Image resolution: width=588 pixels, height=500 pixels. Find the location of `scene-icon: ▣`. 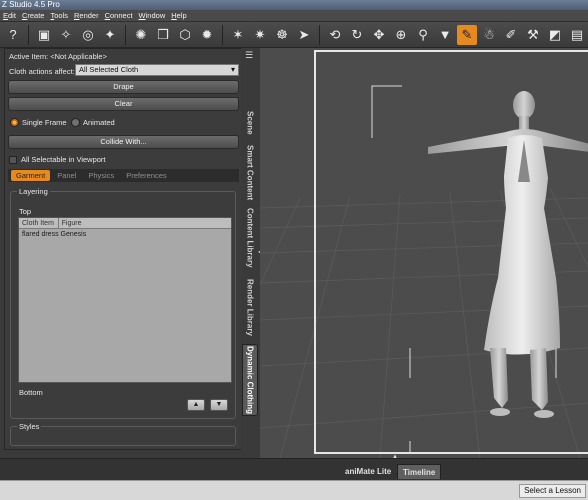

scene-icon: ▣ is located at coordinates (44, 35).